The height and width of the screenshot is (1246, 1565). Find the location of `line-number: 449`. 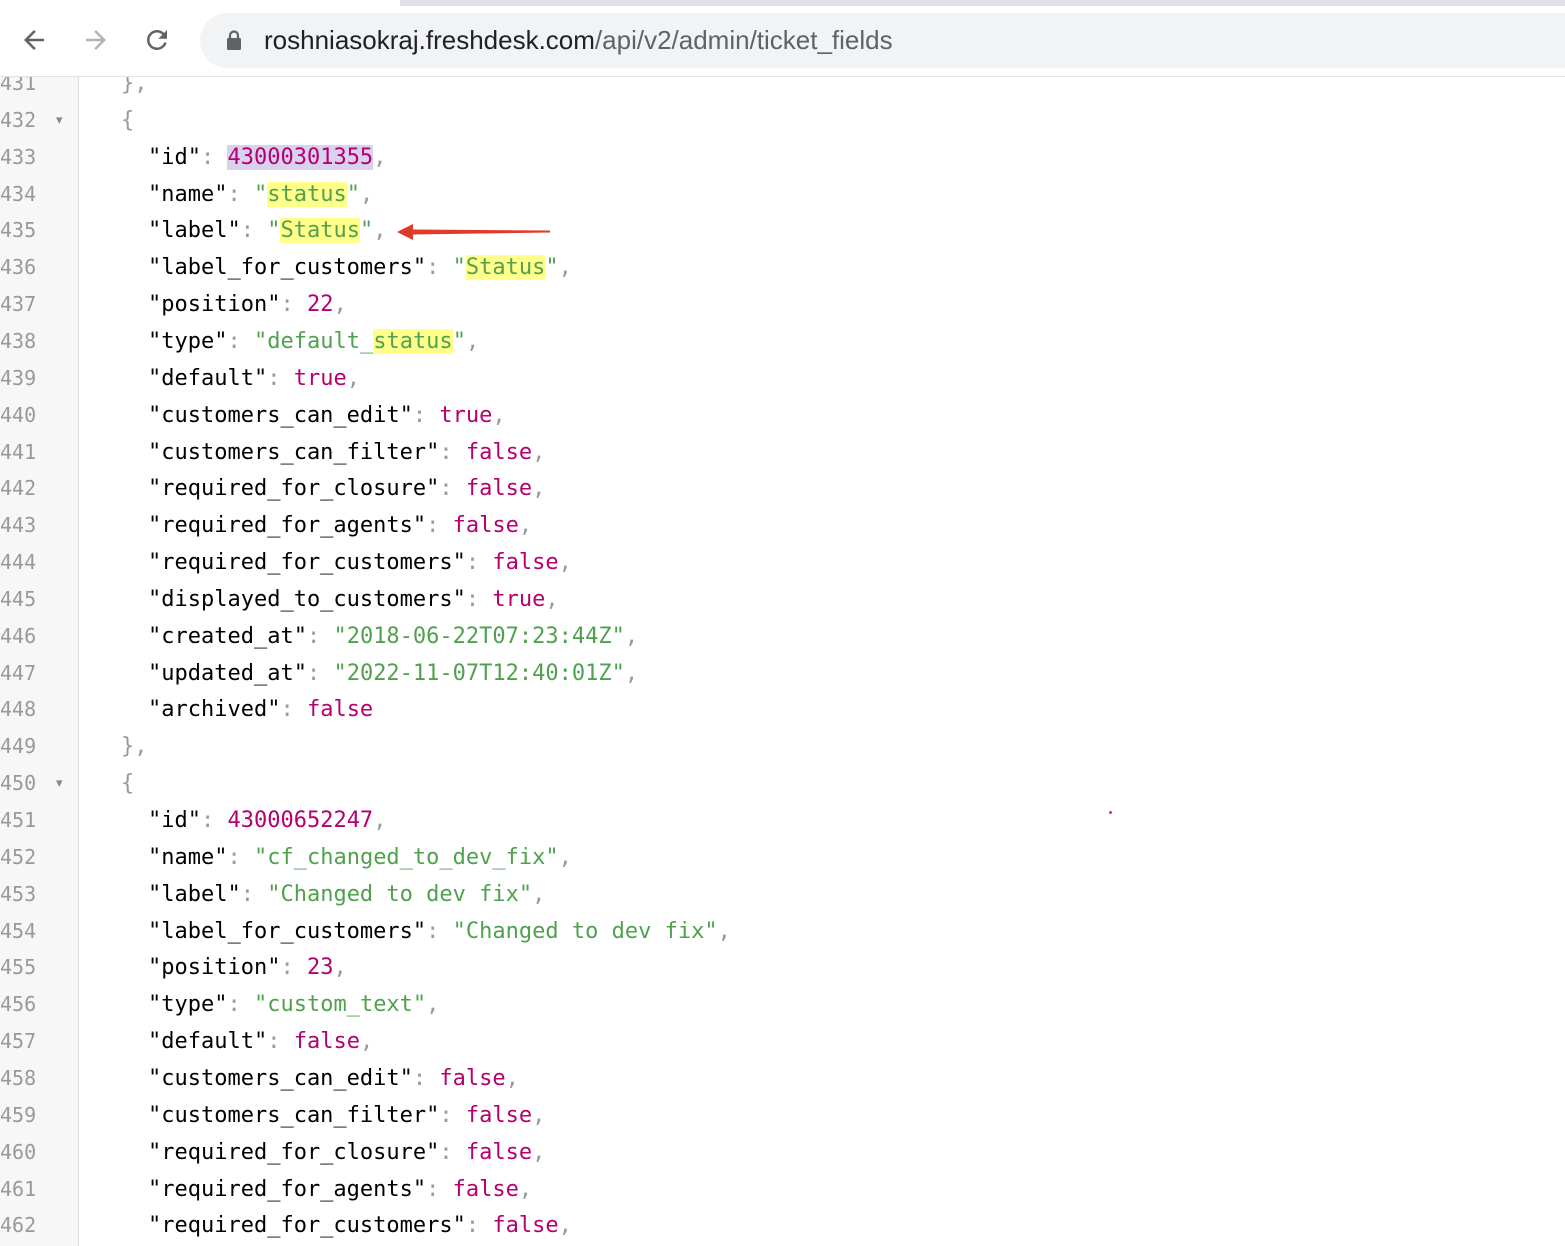

line-number: 449 is located at coordinates (18, 746).